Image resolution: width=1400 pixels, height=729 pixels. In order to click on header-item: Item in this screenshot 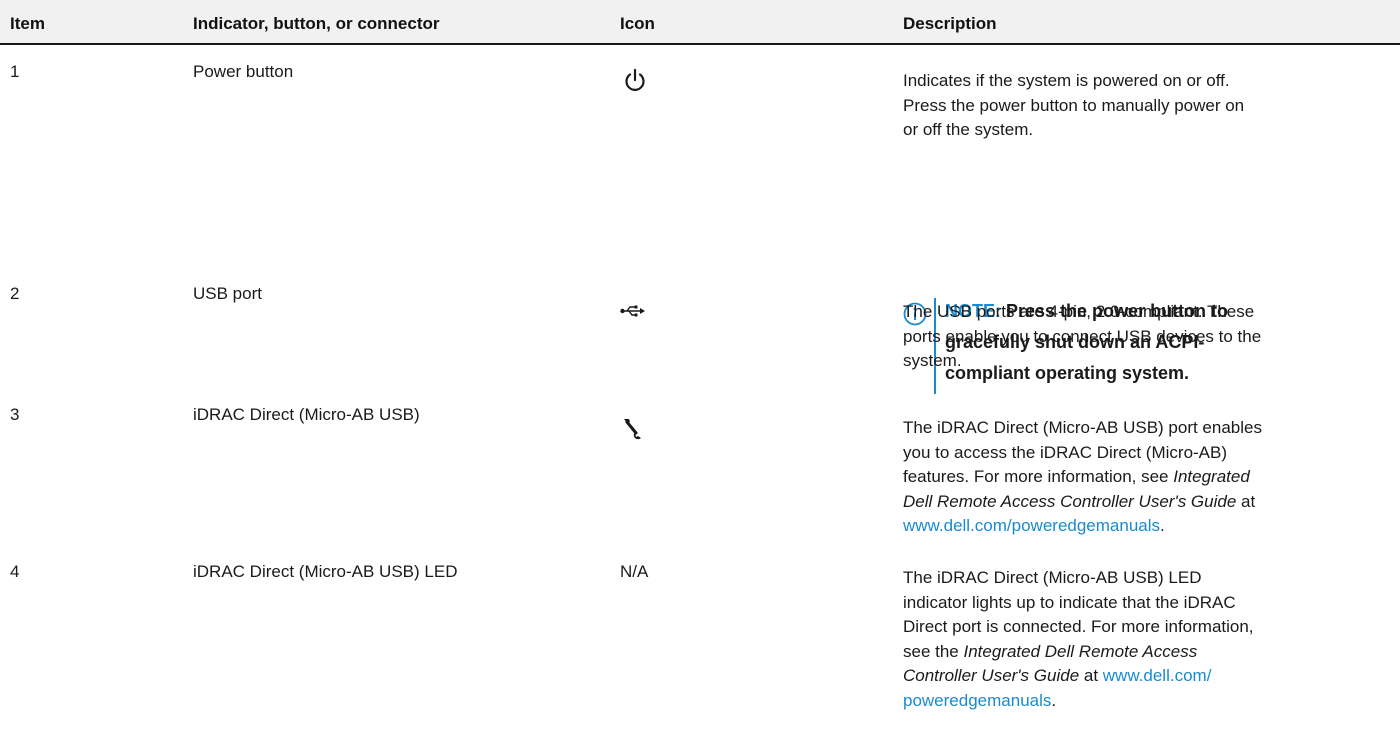, I will do `click(27, 23)`.